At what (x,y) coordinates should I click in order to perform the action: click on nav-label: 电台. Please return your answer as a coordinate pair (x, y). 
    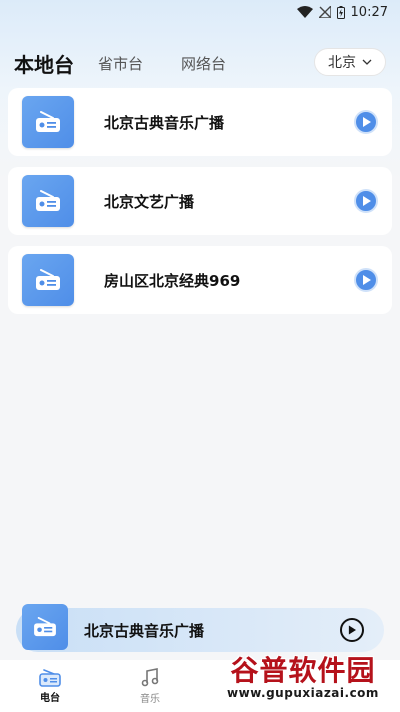
    Looking at the image, I should click on (50, 698).